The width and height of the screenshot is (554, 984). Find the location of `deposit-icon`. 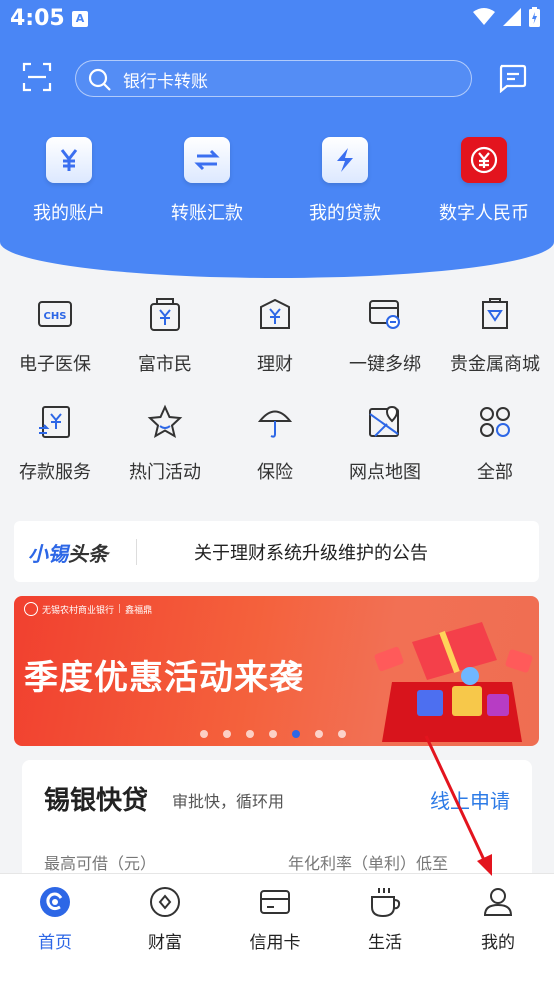

deposit-icon is located at coordinates (55, 422).